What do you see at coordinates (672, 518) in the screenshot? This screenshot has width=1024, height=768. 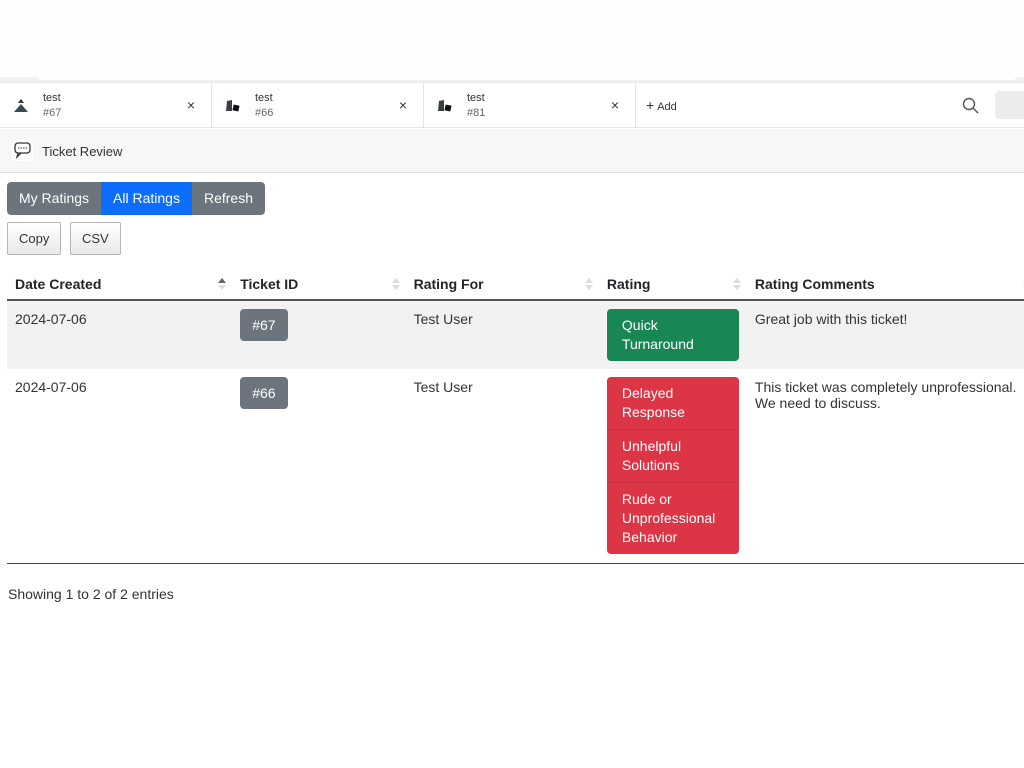 I see `rating-badge: Rude or Unprofessional Behavior` at bounding box center [672, 518].